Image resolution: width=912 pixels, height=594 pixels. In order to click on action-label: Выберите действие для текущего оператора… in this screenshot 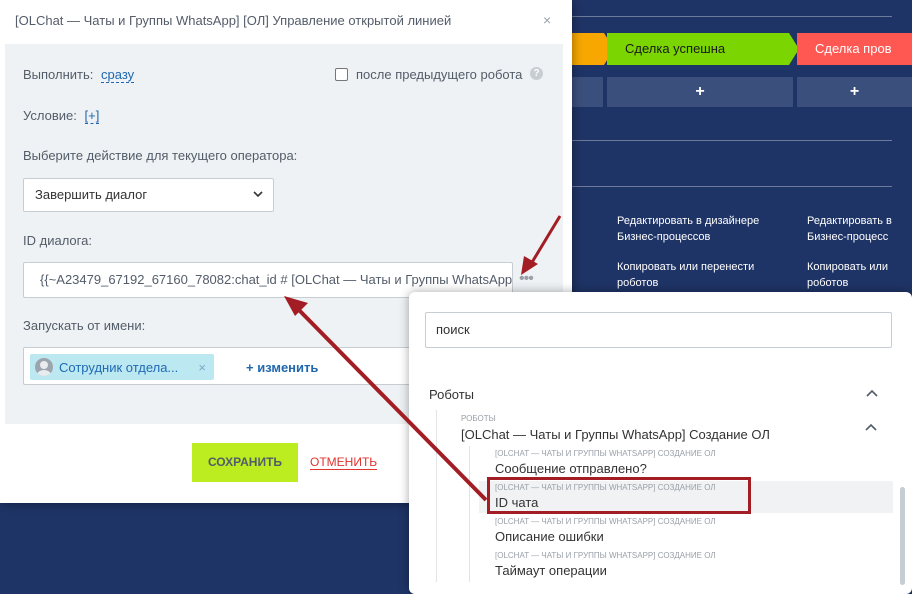, I will do `click(160, 155)`.